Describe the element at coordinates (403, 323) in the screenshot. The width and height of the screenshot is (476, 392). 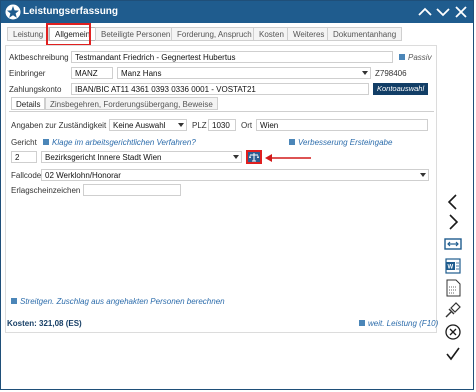
I see `weit-leistung-label: weit. Leistung (F10)` at that location.